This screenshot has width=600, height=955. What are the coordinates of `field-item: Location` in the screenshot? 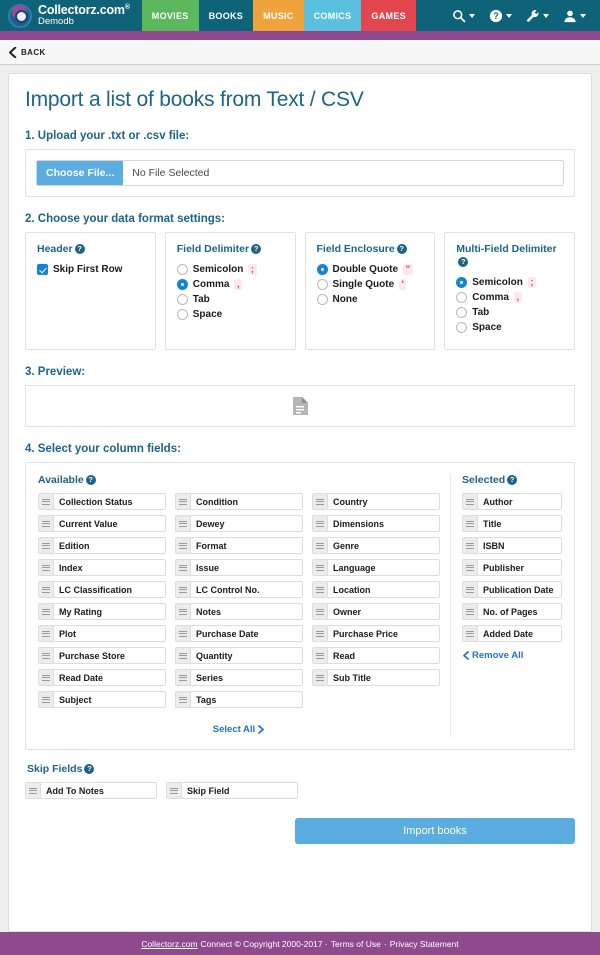 It's located at (376, 590).